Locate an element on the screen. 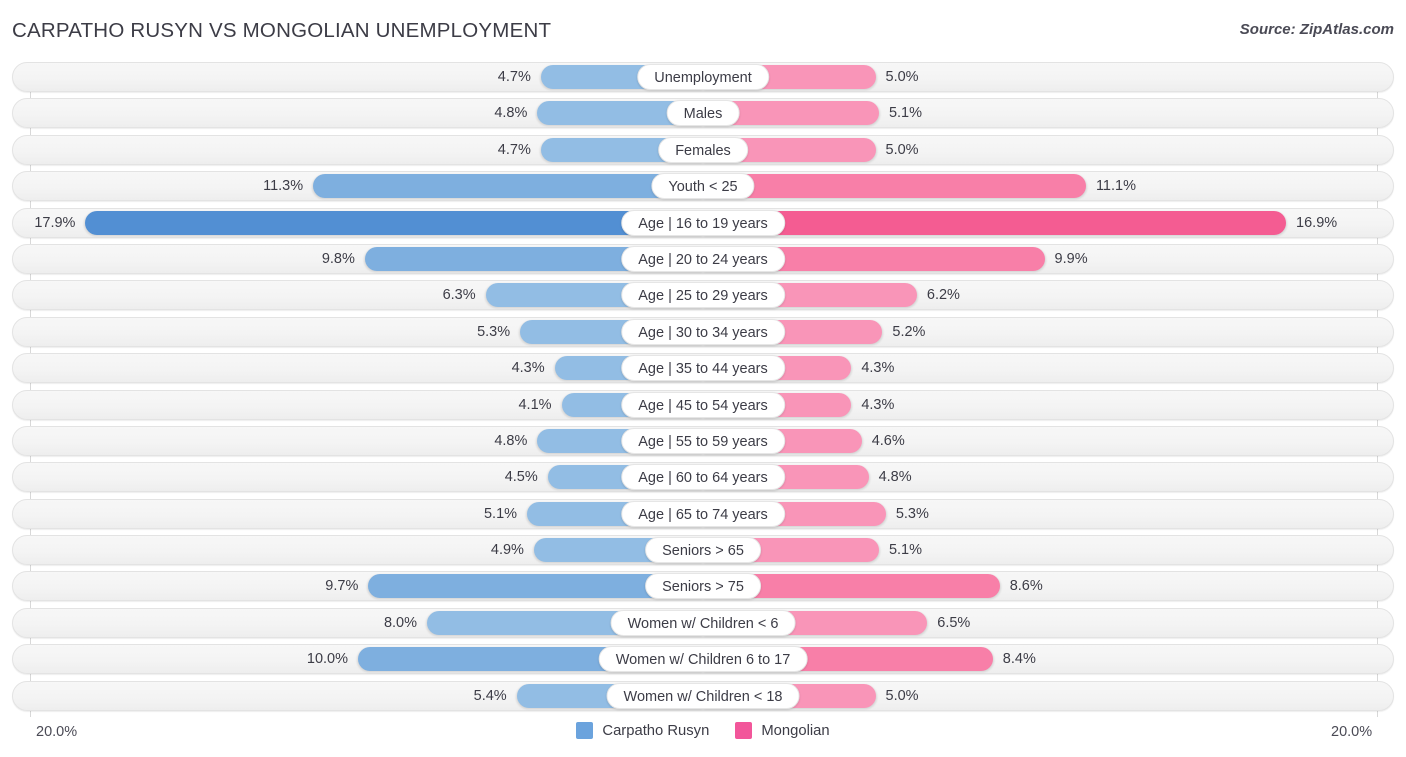 This screenshot has height=757, width=1406. legend-item-label: Carpatho Rusyn is located at coordinates (656, 730).